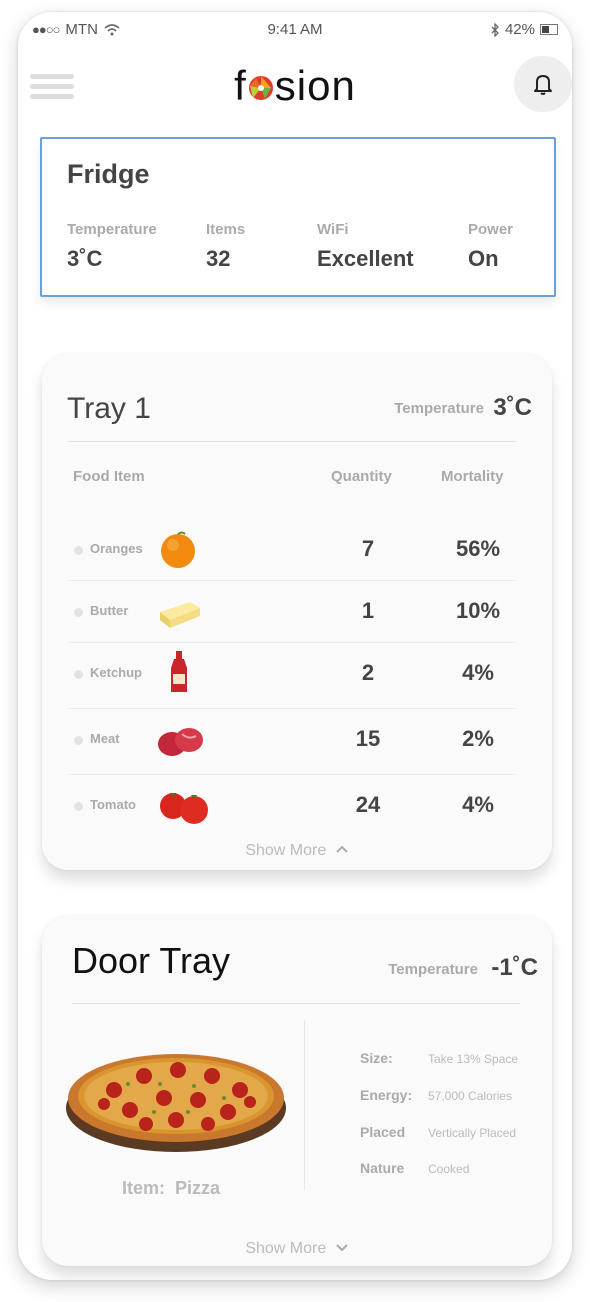 The image size is (590, 1302). I want to click on chevron-up-icon, so click(341, 849).